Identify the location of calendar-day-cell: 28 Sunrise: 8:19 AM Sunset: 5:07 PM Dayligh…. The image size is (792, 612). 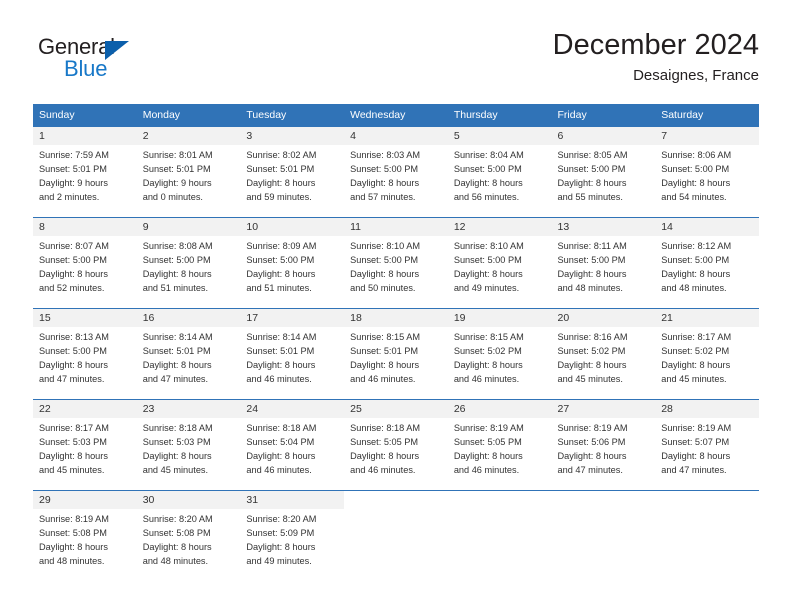
(707, 445).